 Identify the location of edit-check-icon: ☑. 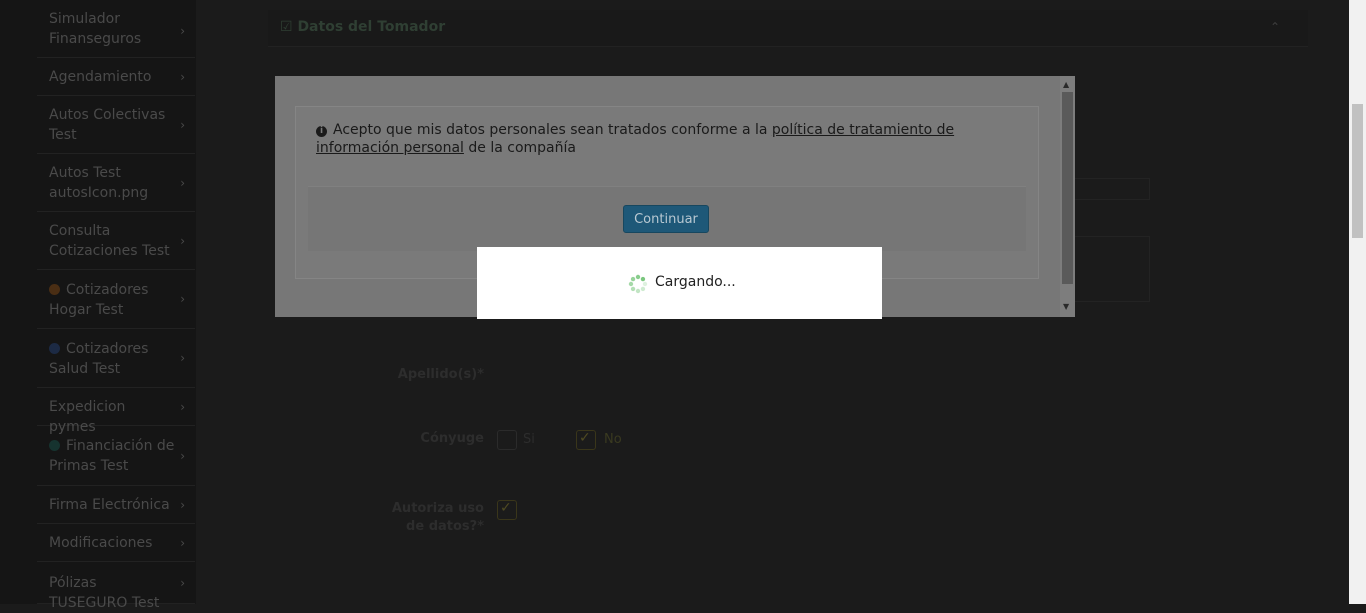
(286, 27).